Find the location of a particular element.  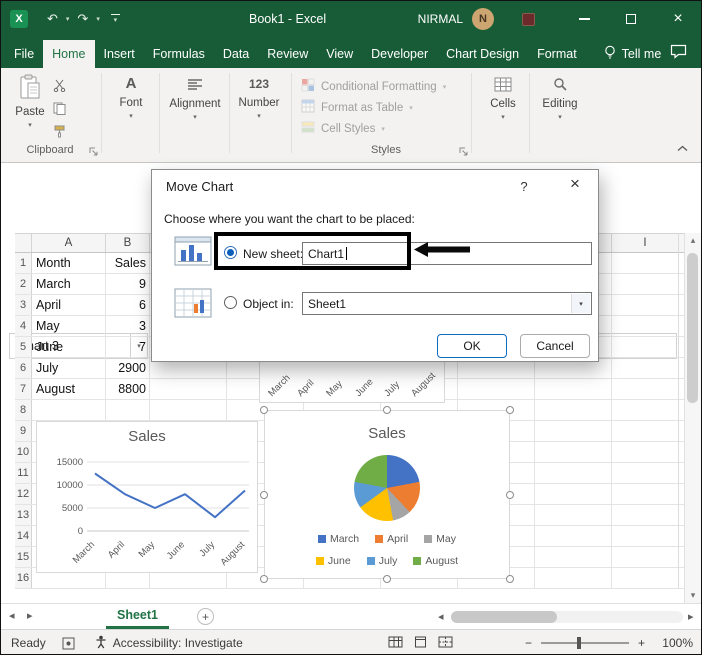

cell: Month is located at coordinates (69, 263).